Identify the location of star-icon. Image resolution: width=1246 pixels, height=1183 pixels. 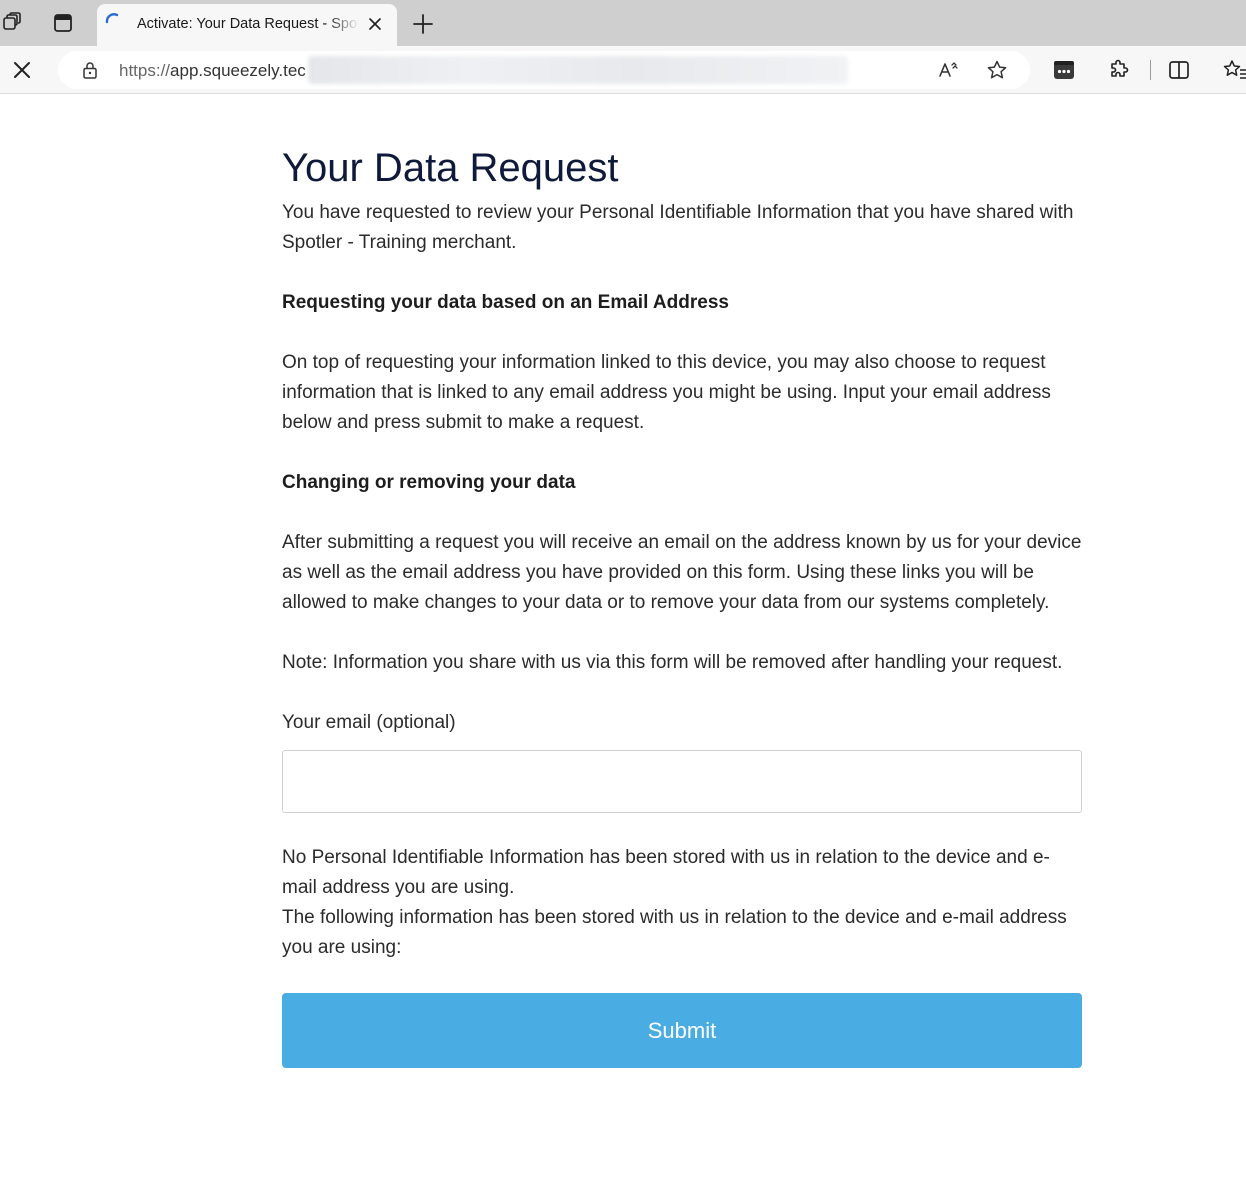
(997, 70).